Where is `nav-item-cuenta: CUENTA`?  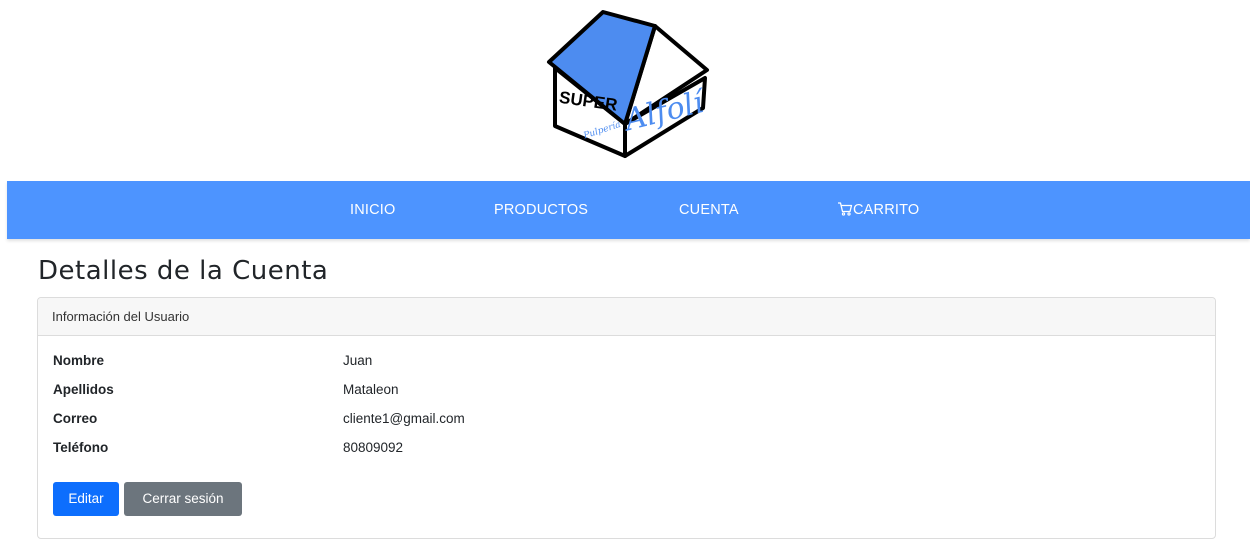
nav-item-cuenta: CUENTA is located at coordinates (709, 210).